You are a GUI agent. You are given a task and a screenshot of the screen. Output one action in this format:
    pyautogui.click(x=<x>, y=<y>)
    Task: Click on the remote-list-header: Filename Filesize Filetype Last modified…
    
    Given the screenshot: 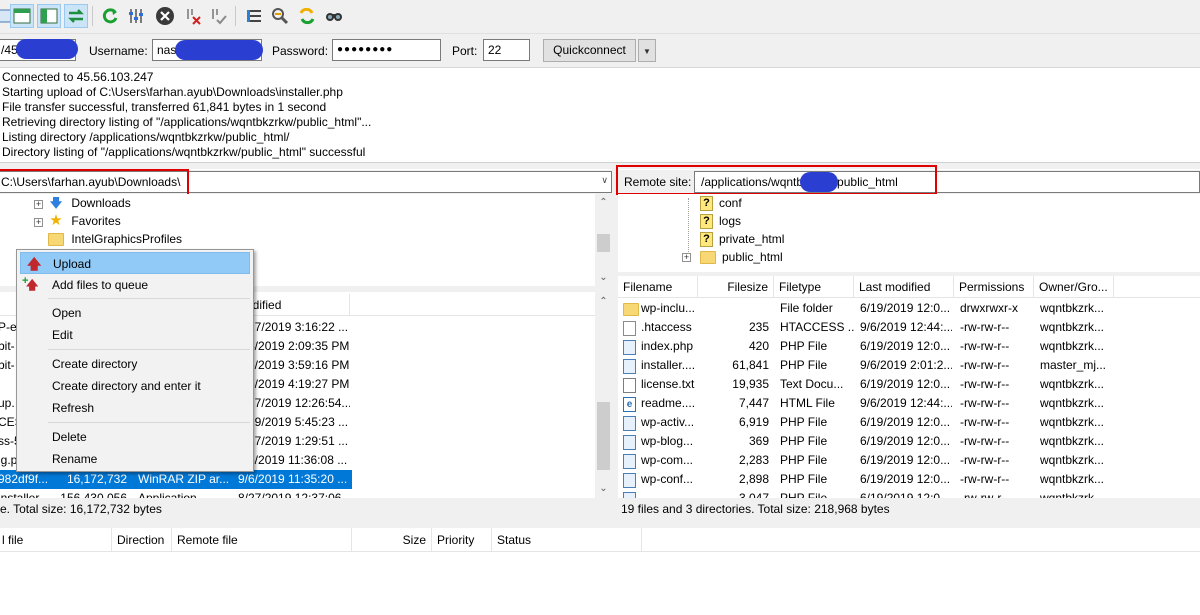 What is the action you would take?
    pyautogui.click(x=909, y=287)
    